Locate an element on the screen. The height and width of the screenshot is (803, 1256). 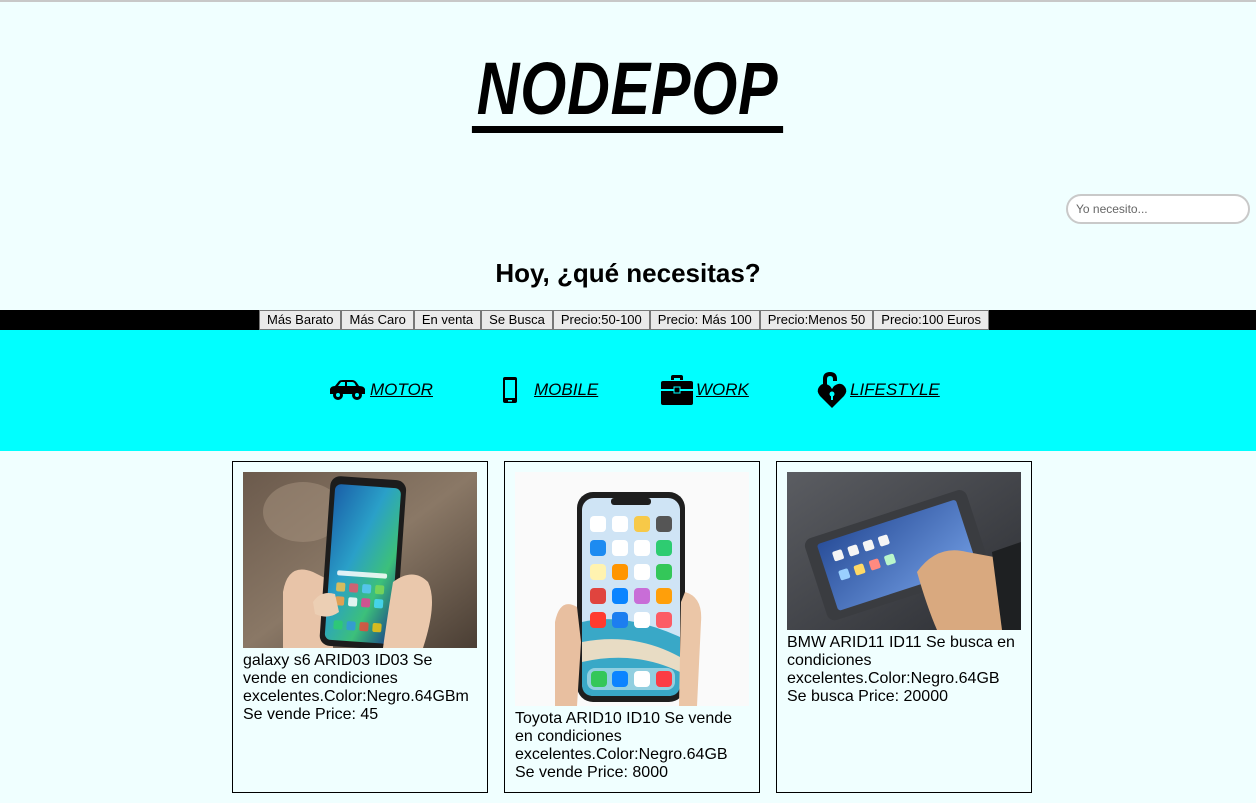
category-label: LIFESTYLE is located at coordinates (895, 390).